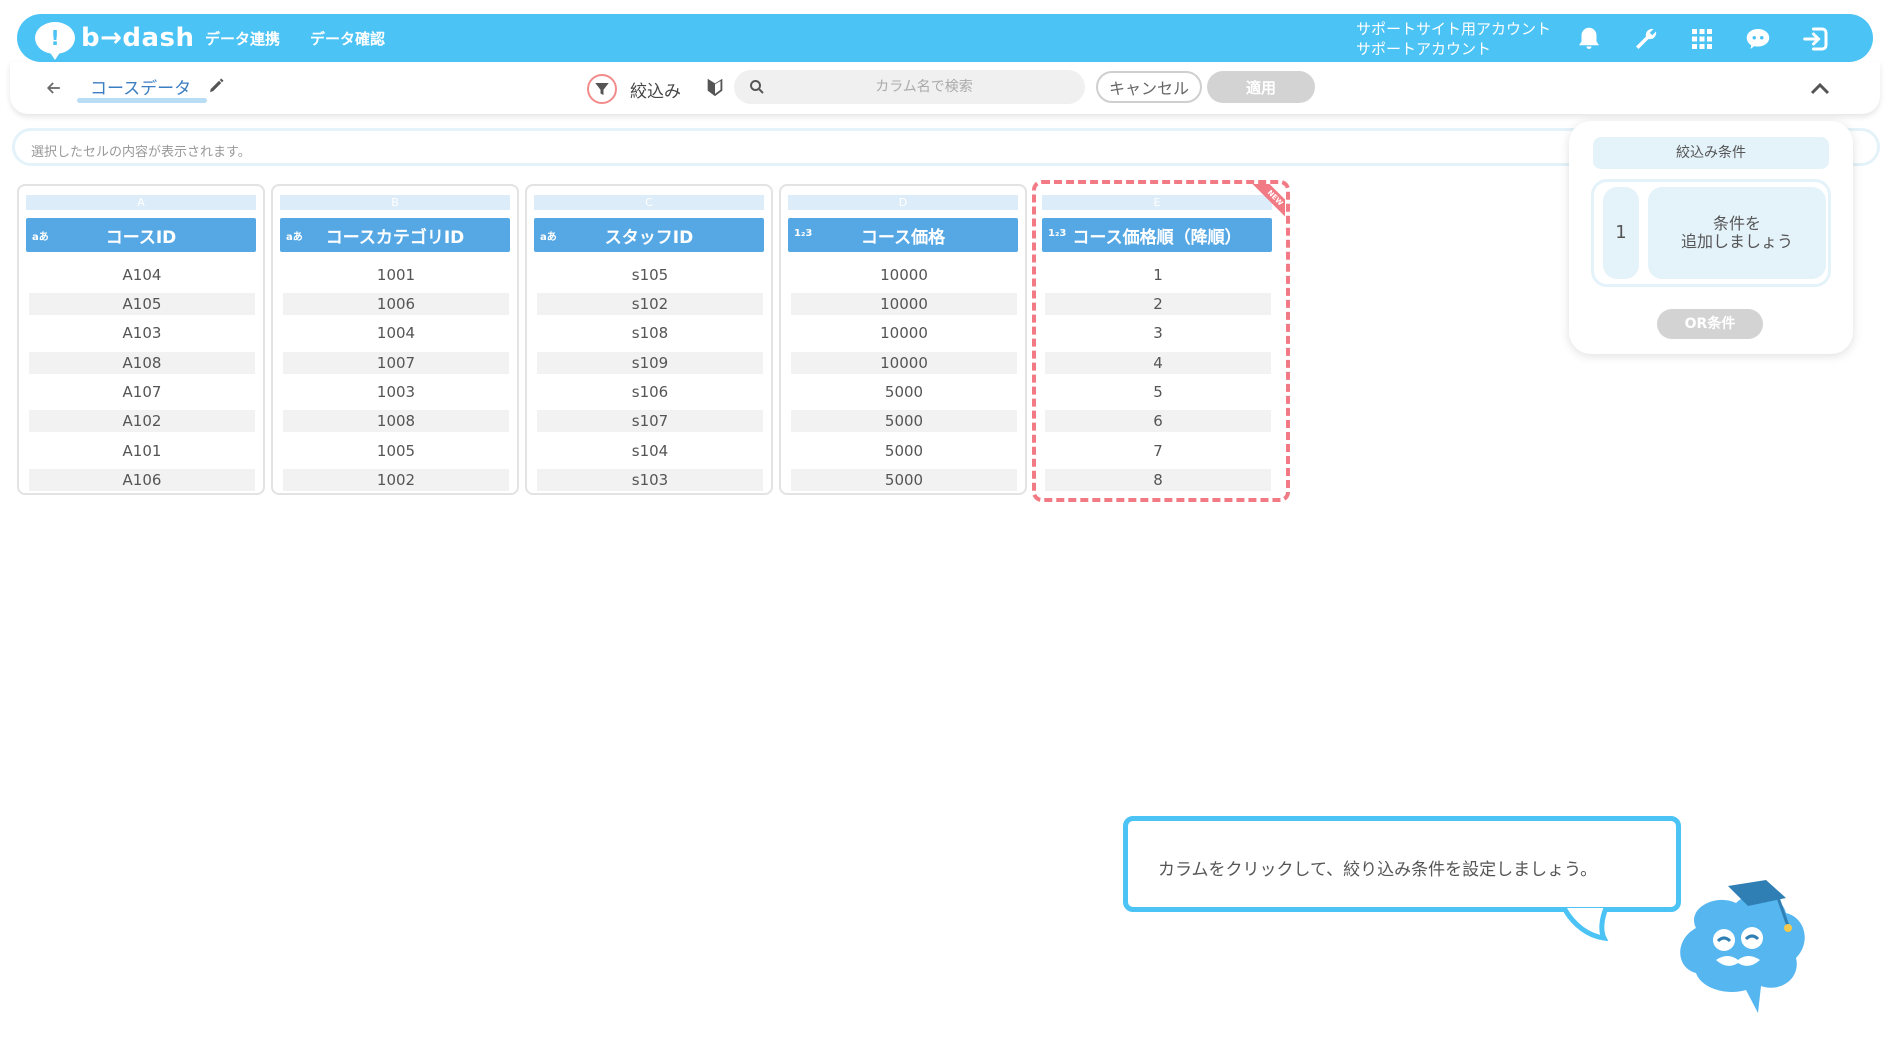 The height and width of the screenshot is (1063, 1890). I want to click on column-letter: B, so click(395, 202).